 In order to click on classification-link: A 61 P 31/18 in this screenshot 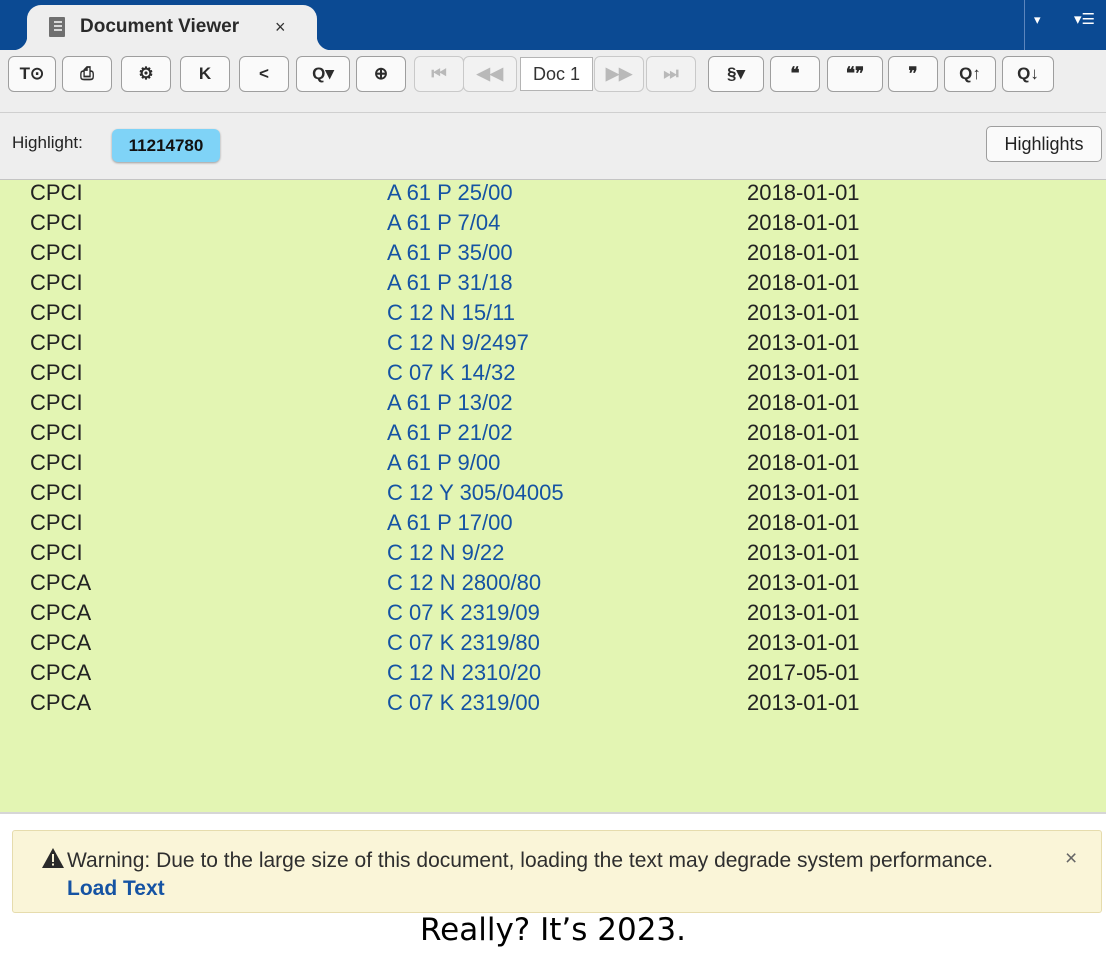, I will do `click(450, 283)`.